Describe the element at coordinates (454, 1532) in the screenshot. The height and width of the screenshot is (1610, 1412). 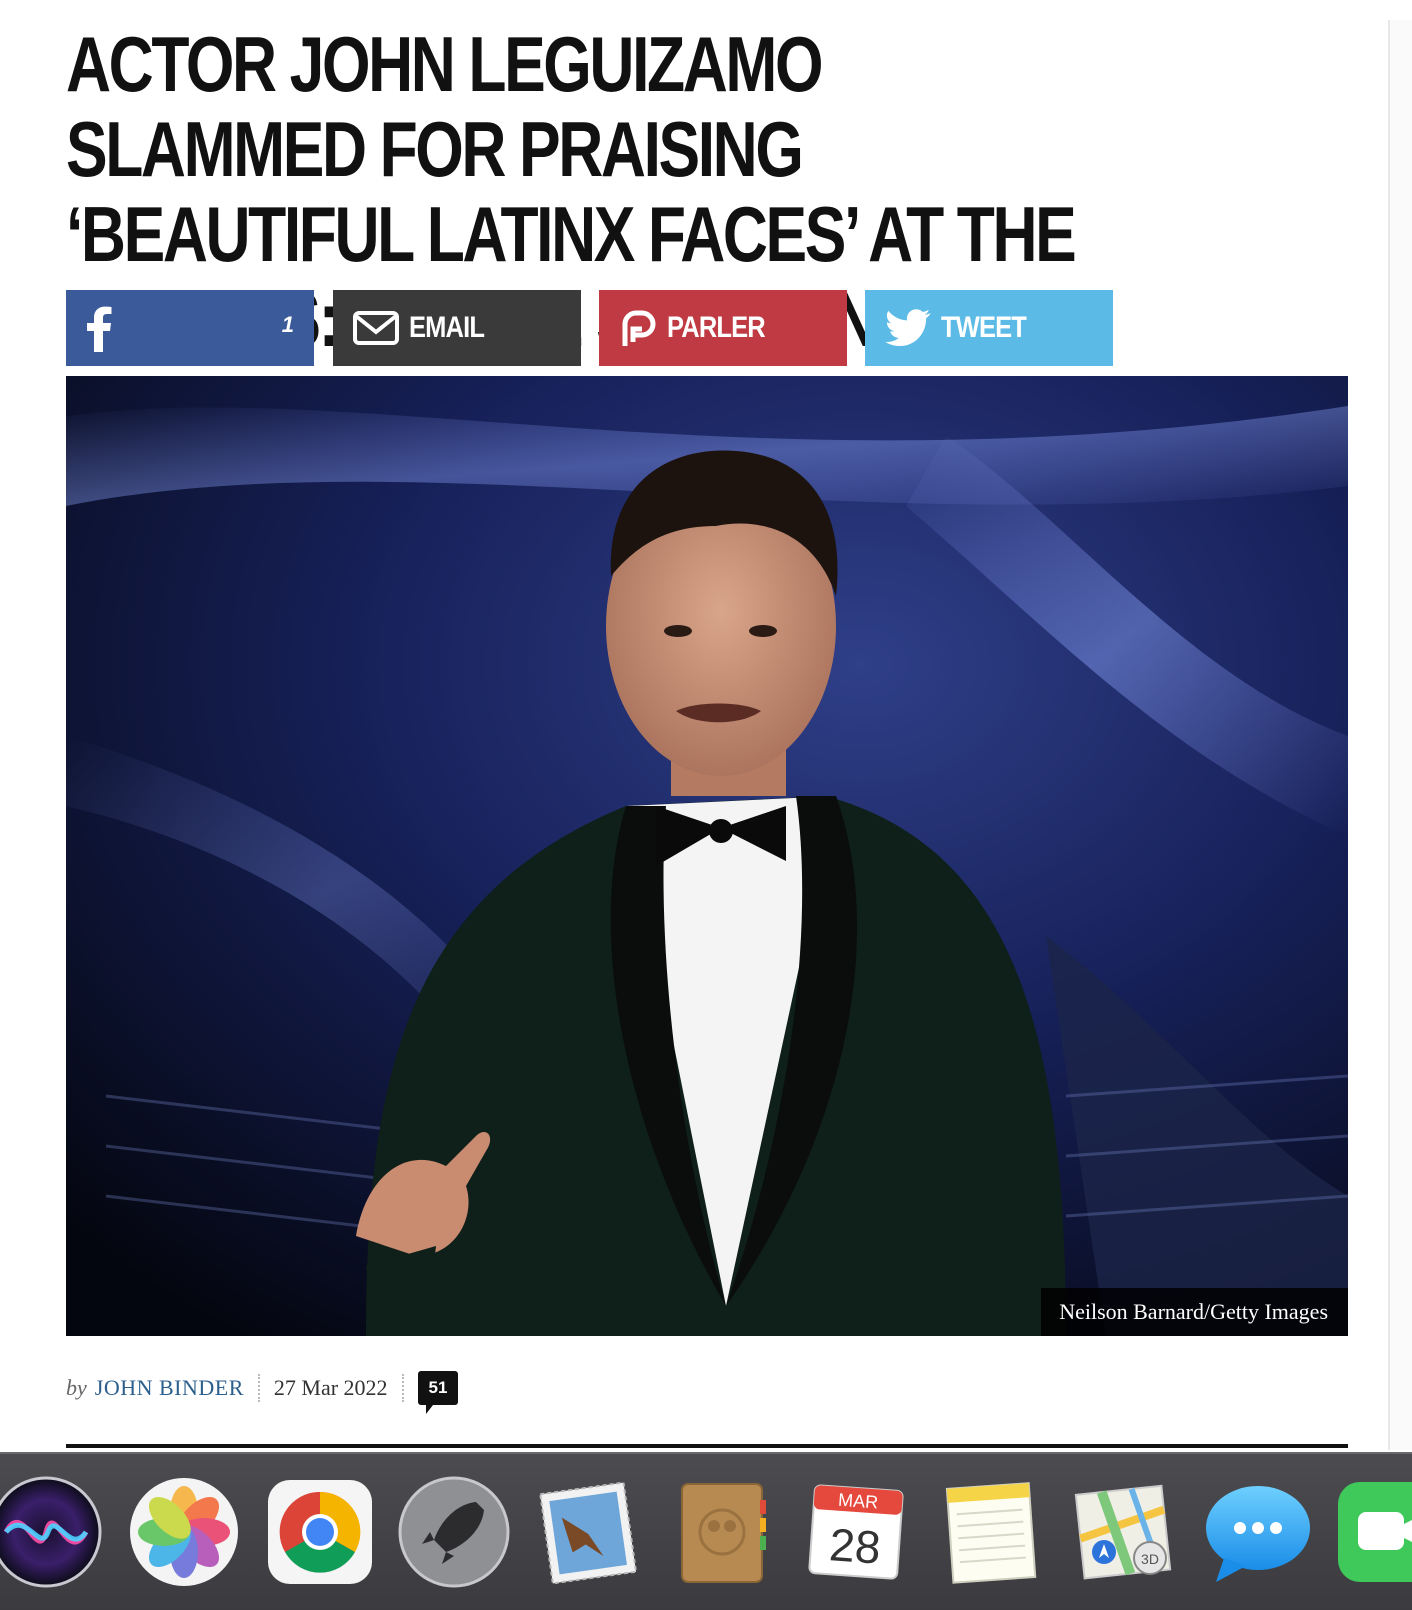
I see `launchpad-icon` at that location.